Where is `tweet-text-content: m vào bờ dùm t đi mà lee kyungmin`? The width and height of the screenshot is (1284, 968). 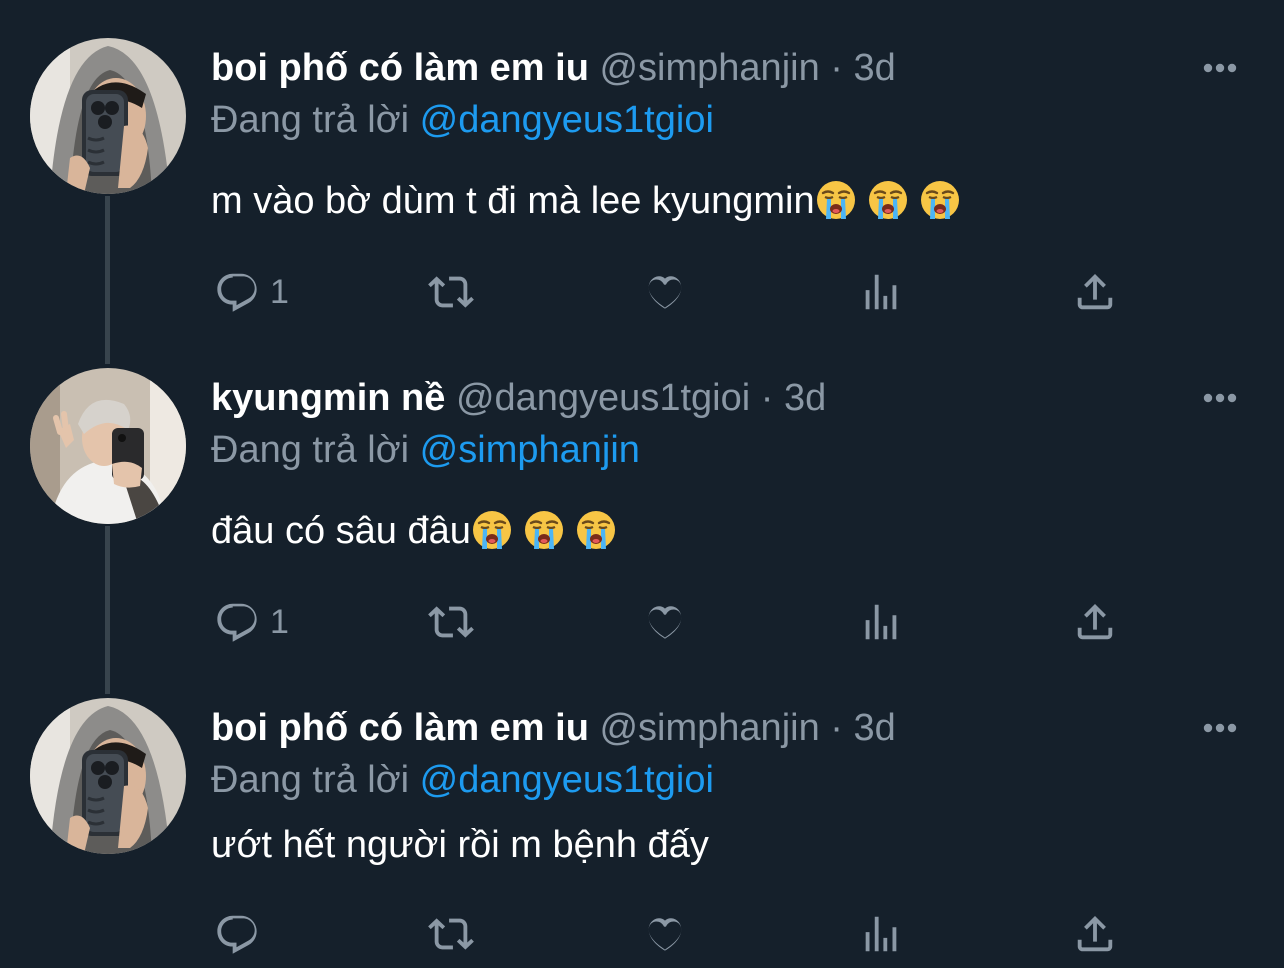 tweet-text-content: m vào bờ dùm t đi mà lee kyungmin is located at coordinates (513, 201).